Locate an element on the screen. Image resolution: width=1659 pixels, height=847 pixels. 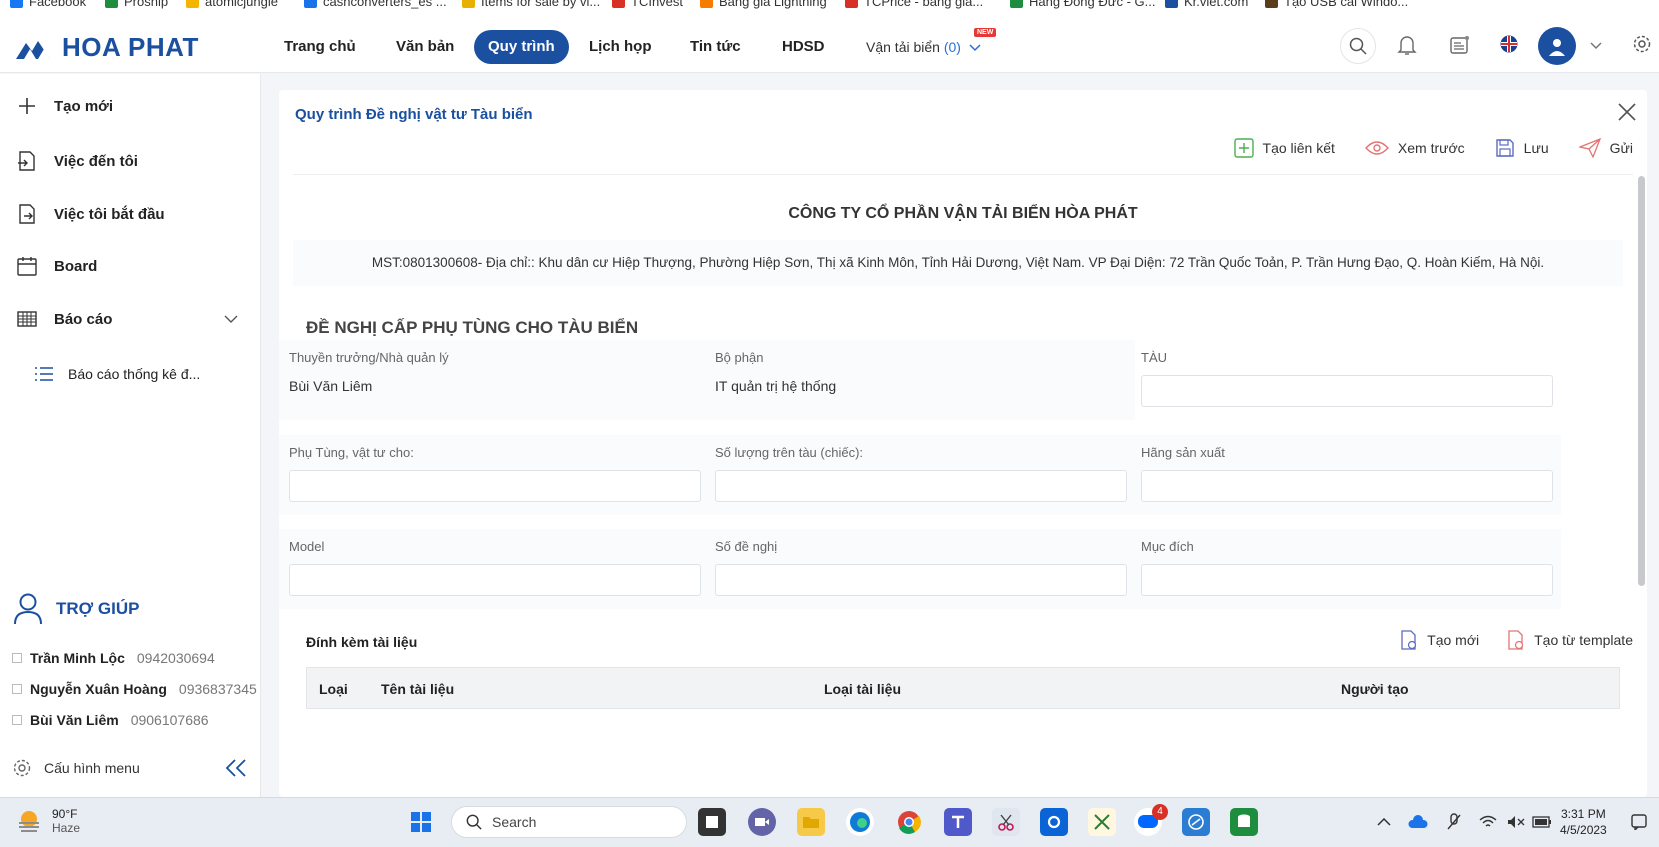
file-explorer-app is located at coordinates (811, 822).